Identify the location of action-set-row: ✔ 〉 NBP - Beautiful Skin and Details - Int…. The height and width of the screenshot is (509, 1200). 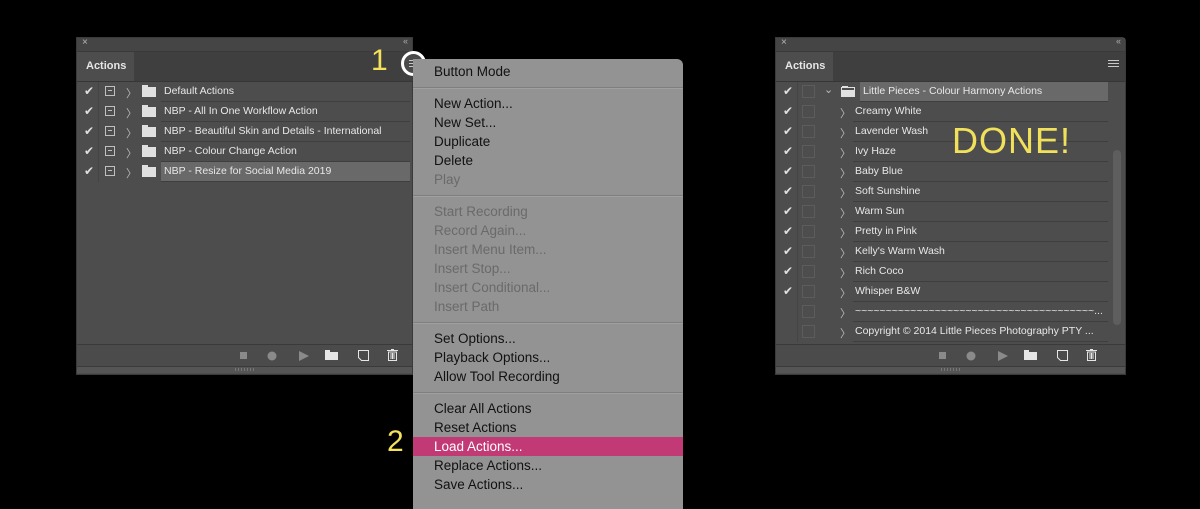
(244, 132).